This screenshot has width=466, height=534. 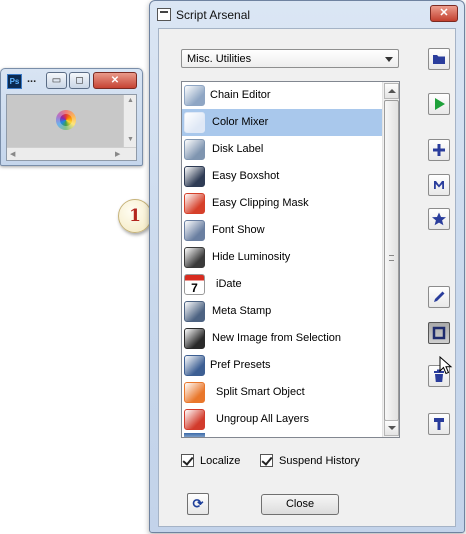 What do you see at coordinates (446, 365) in the screenshot?
I see `mouse-pointer-icon` at bounding box center [446, 365].